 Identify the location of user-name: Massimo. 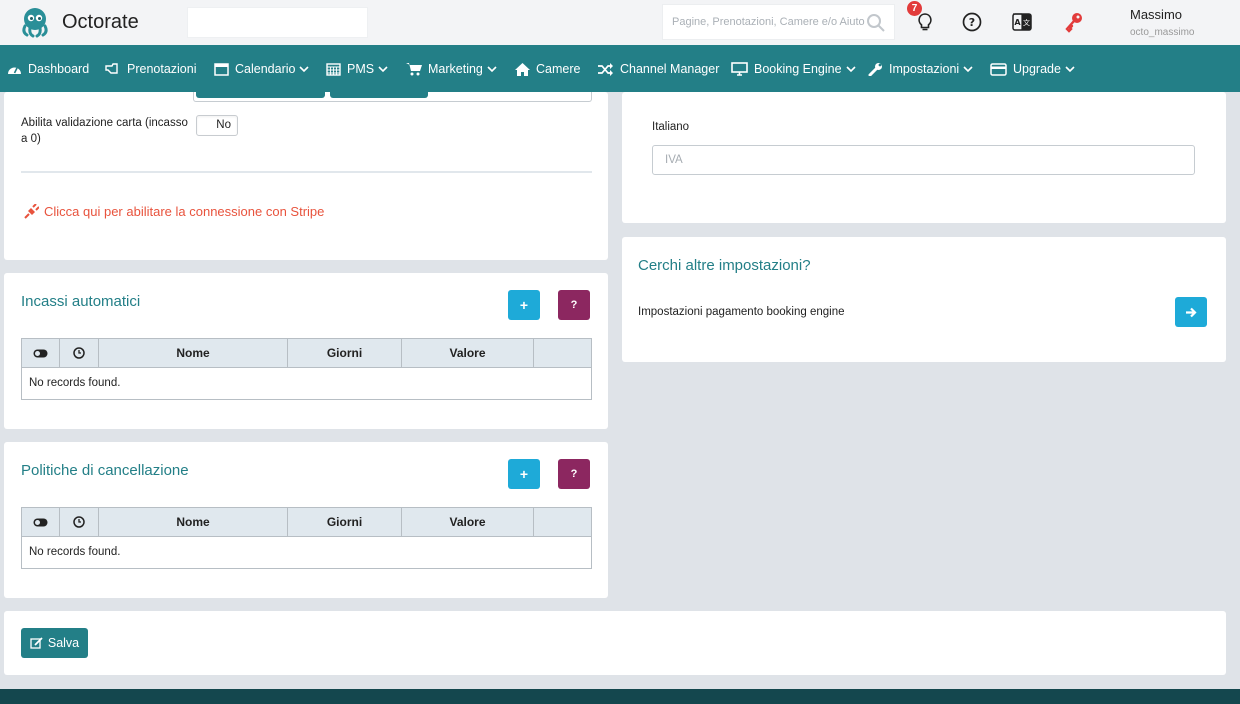
(1156, 14).